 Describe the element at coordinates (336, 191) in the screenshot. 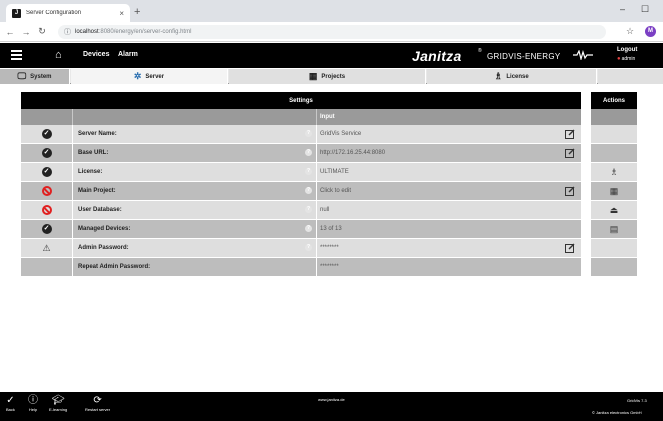

I see `setting-value: Click to edit` at that location.